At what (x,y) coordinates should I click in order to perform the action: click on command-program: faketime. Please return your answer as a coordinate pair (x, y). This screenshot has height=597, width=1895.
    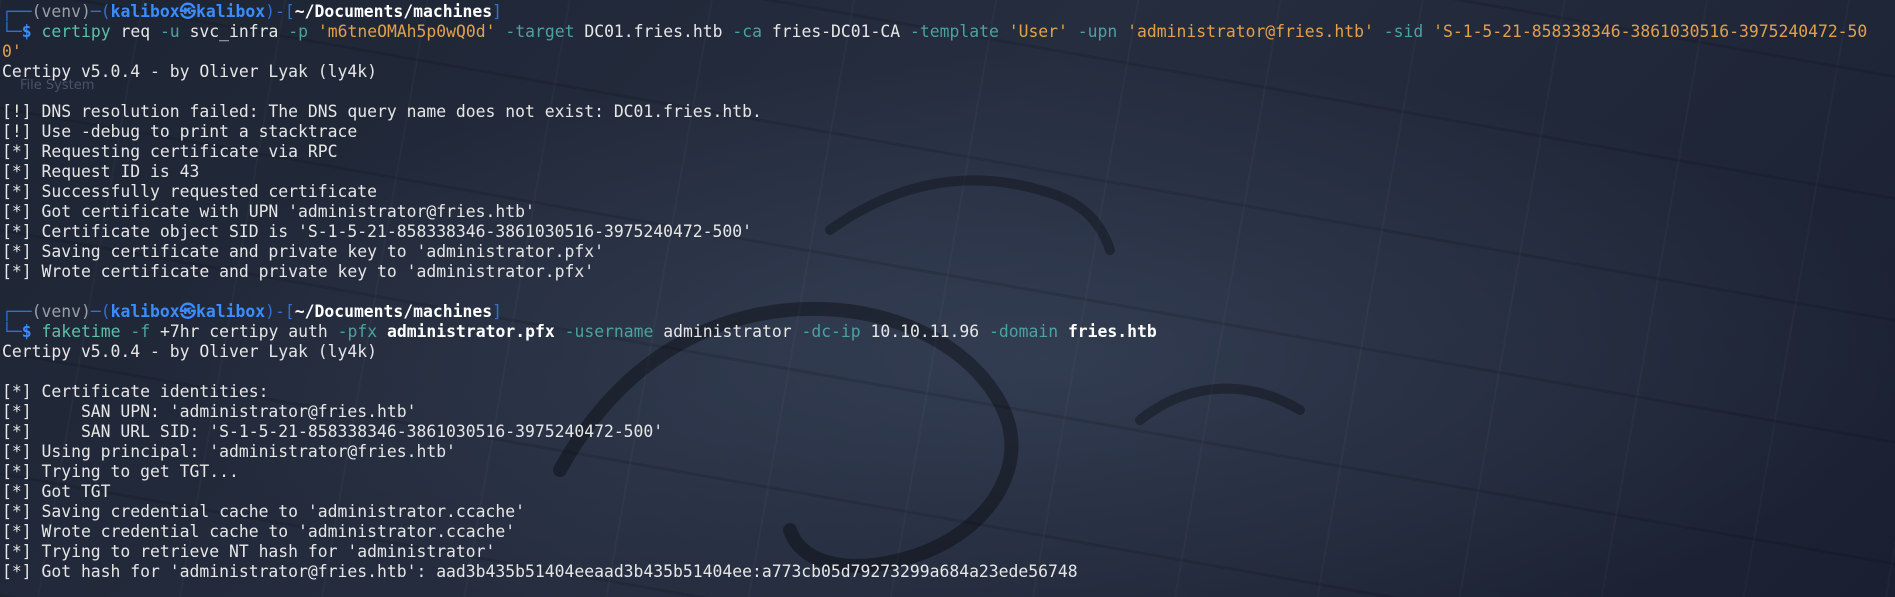
    Looking at the image, I should click on (81, 331).